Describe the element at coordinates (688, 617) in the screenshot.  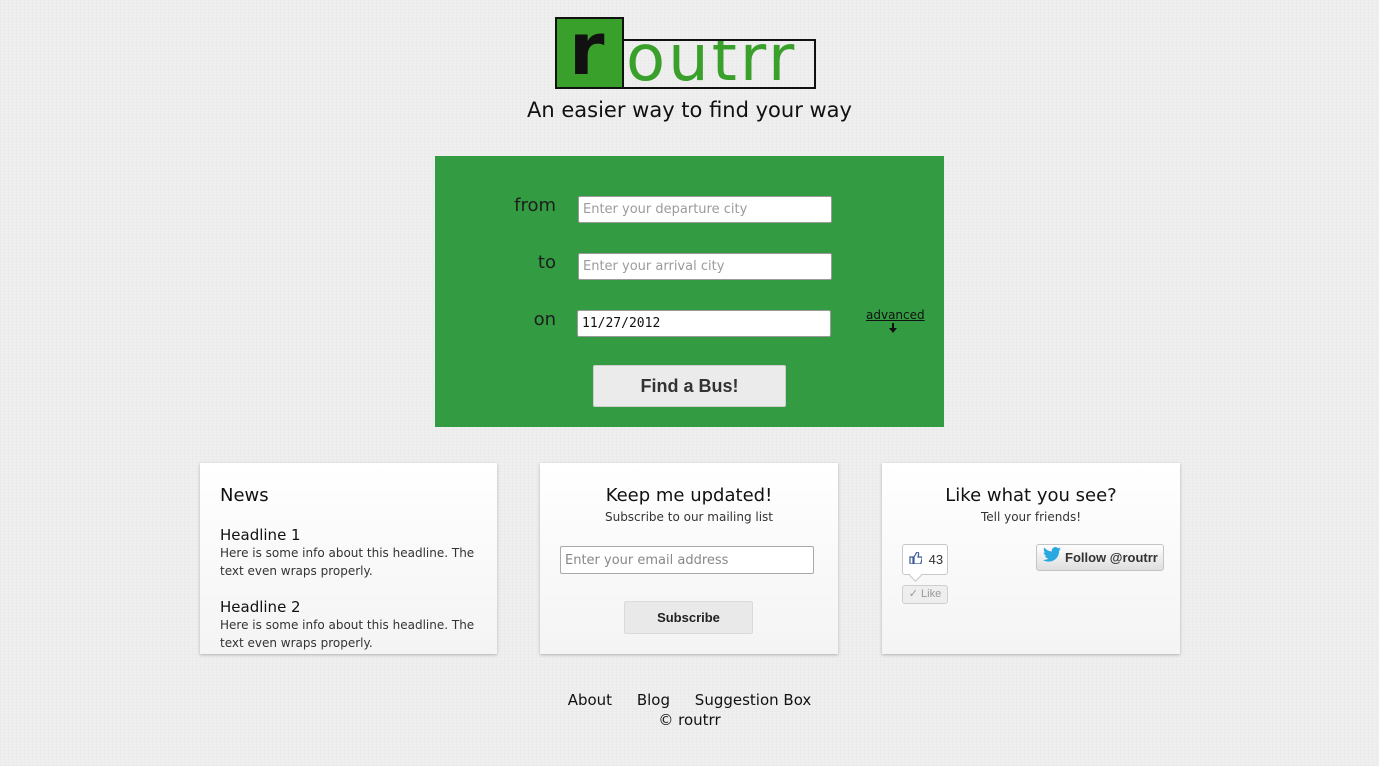
I see `subscribe-button: Subscribe` at that location.